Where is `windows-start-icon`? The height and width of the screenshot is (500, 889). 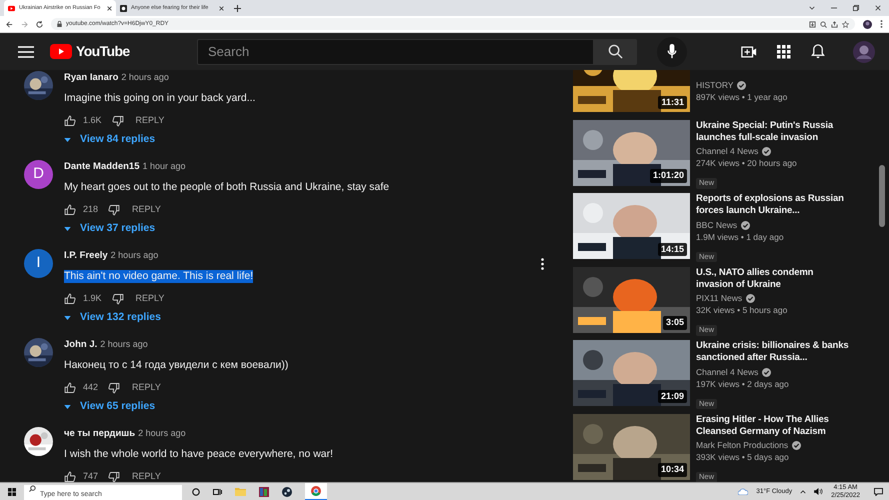 windows-start-icon is located at coordinates (12, 492).